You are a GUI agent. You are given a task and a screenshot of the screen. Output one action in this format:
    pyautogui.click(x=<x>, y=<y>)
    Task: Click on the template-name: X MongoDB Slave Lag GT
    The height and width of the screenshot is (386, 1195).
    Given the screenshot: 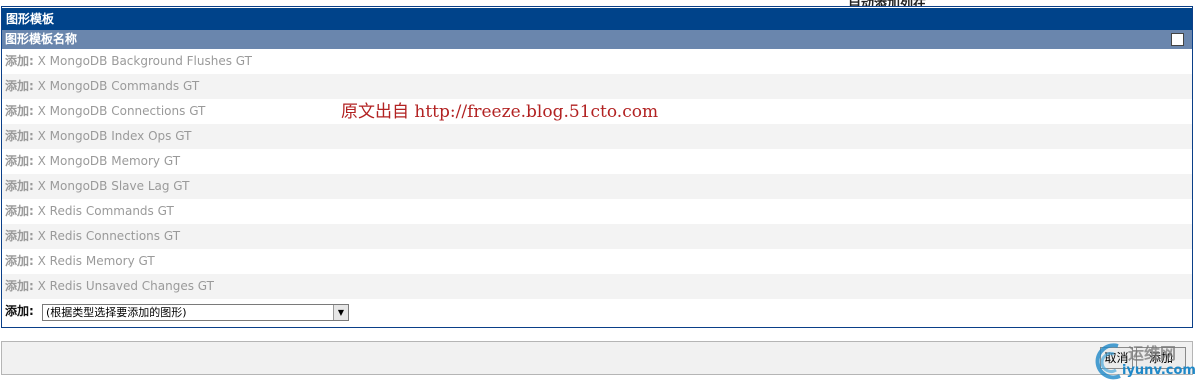 What is the action you would take?
    pyautogui.click(x=113, y=186)
    